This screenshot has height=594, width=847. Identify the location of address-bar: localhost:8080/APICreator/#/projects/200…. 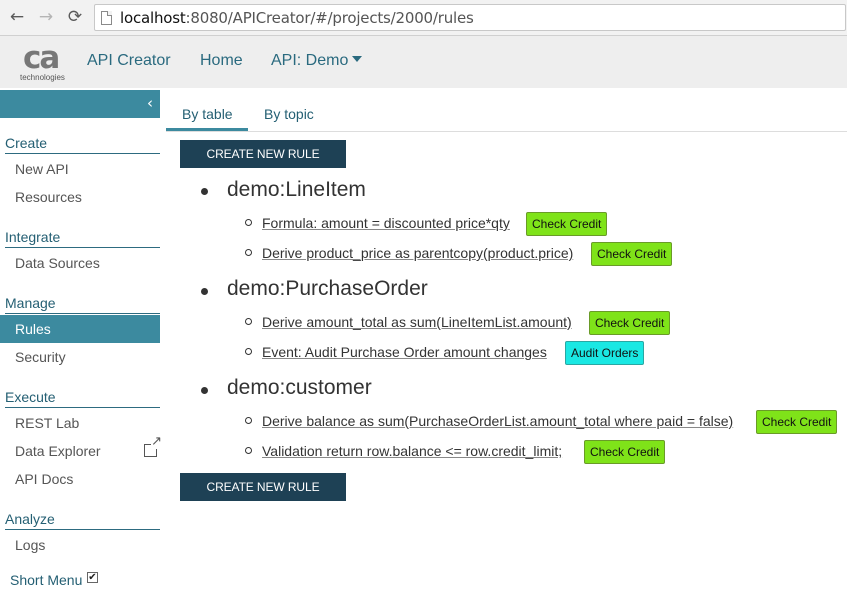
(470, 17).